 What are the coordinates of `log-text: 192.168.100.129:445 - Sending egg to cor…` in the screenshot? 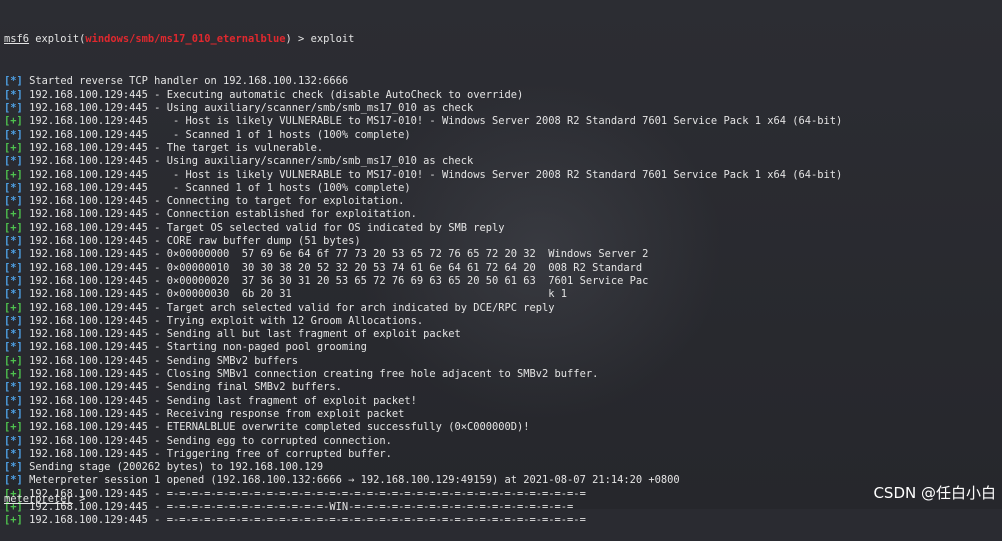 It's located at (210, 440).